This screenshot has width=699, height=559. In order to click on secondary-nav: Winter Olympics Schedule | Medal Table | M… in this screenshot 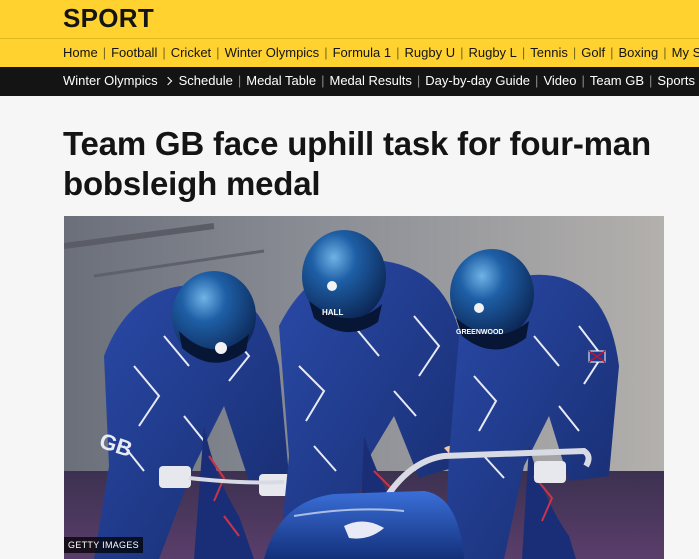, I will do `click(349, 81)`.